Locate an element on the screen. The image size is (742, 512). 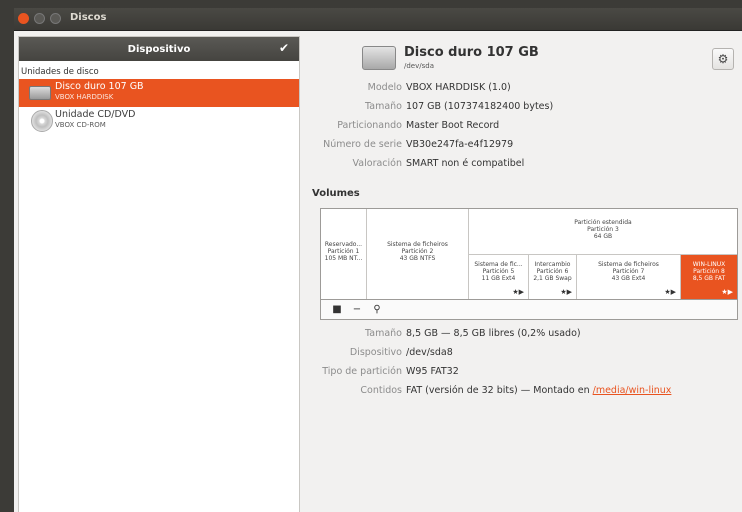
disk-title: Disco duro 107 GB is located at coordinates (471, 52).